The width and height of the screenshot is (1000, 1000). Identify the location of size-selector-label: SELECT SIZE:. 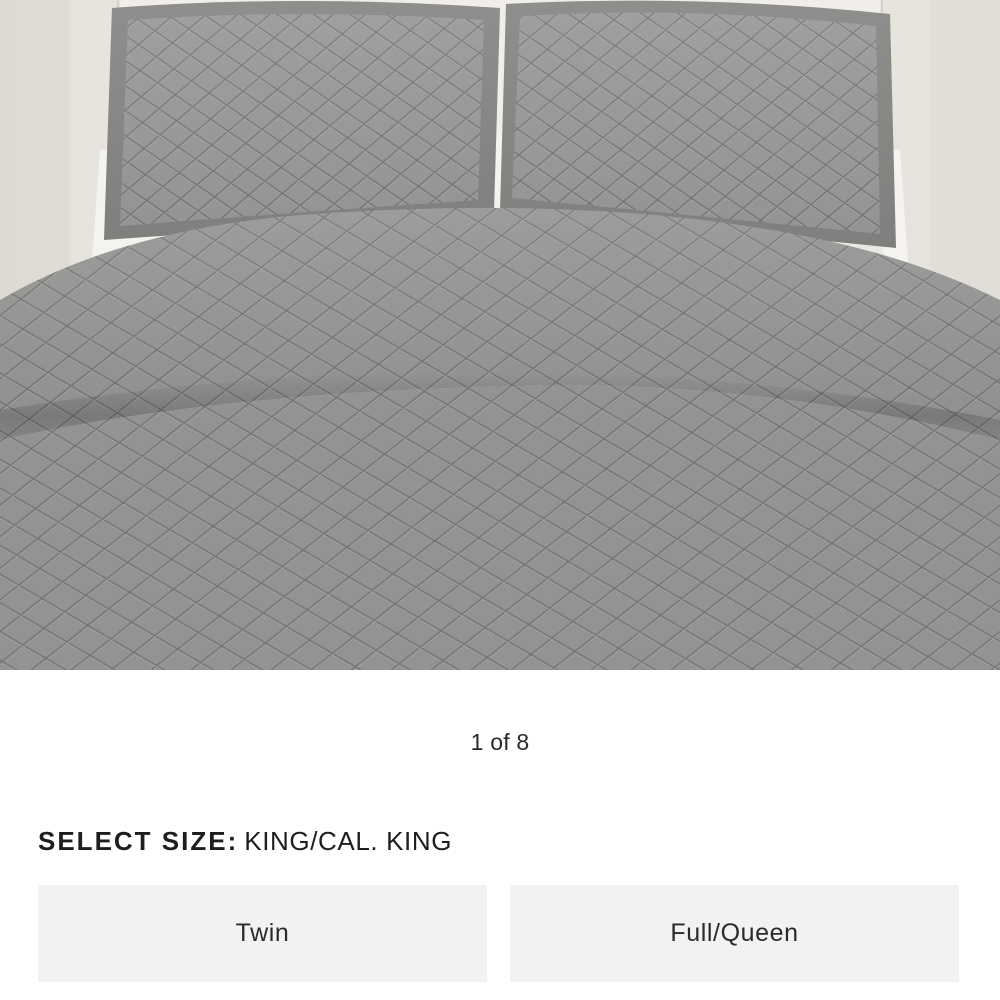
(138, 841).